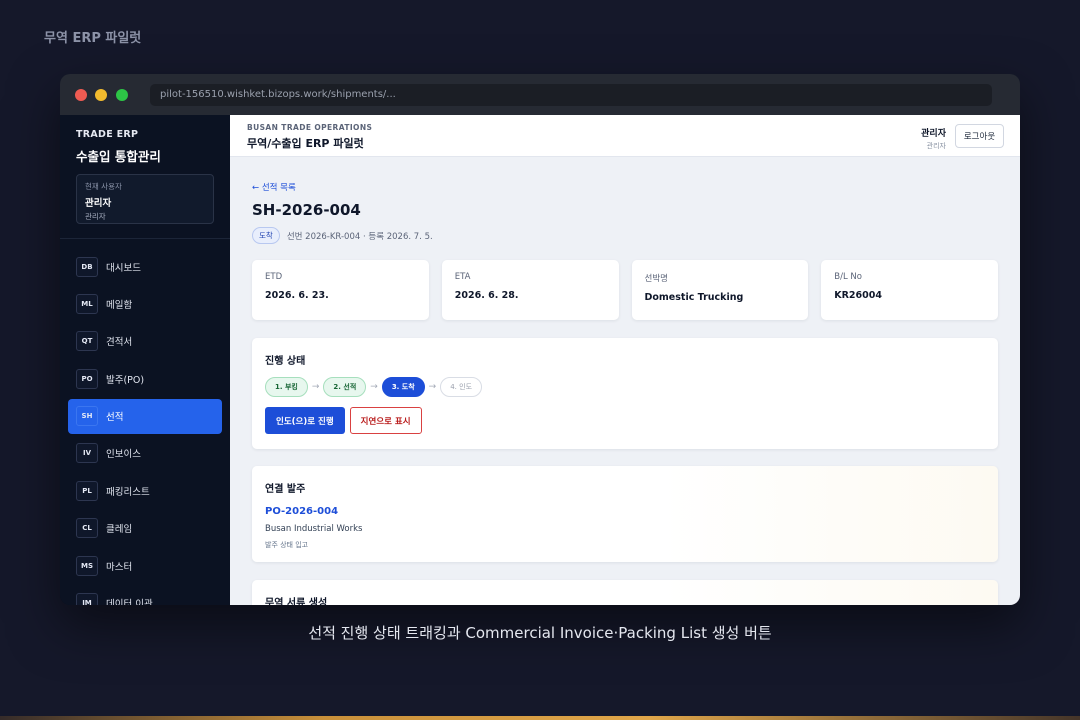  Describe the element at coordinates (266, 235) in the screenshot. I see `status-badge: 도착` at that location.